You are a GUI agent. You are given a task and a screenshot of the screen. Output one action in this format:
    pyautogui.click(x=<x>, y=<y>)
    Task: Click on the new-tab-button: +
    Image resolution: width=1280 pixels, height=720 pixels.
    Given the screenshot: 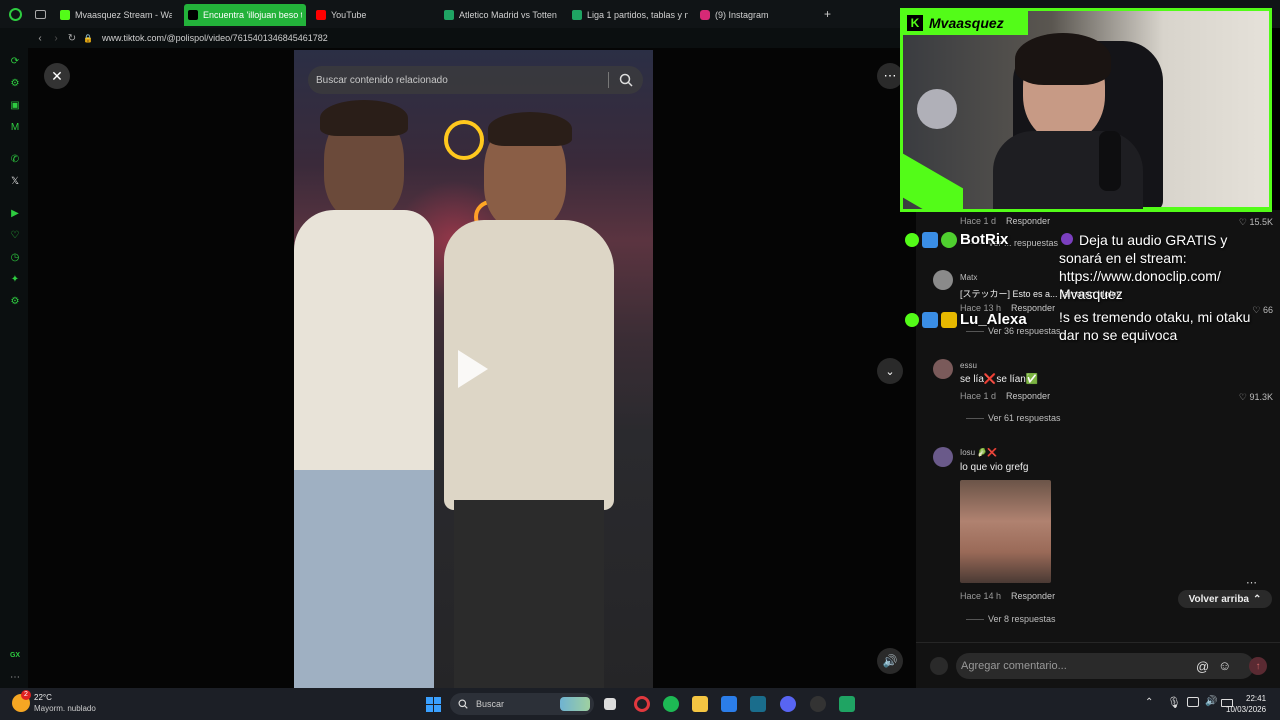 What is the action you would take?
    pyautogui.click(x=827, y=14)
    